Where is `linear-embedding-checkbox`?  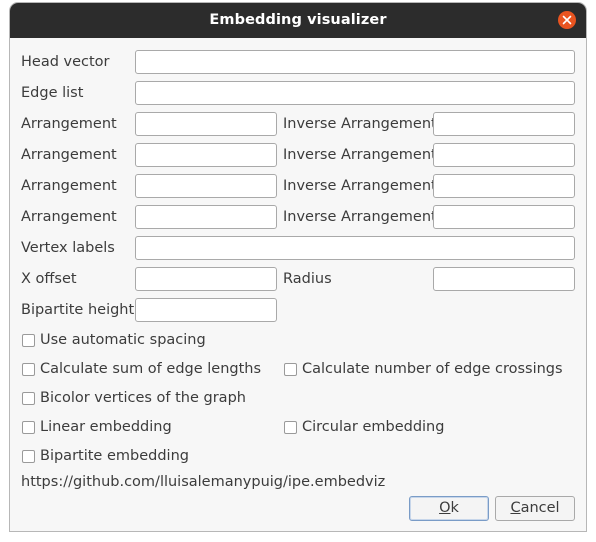
linear-embedding-checkbox is located at coordinates (28, 427).